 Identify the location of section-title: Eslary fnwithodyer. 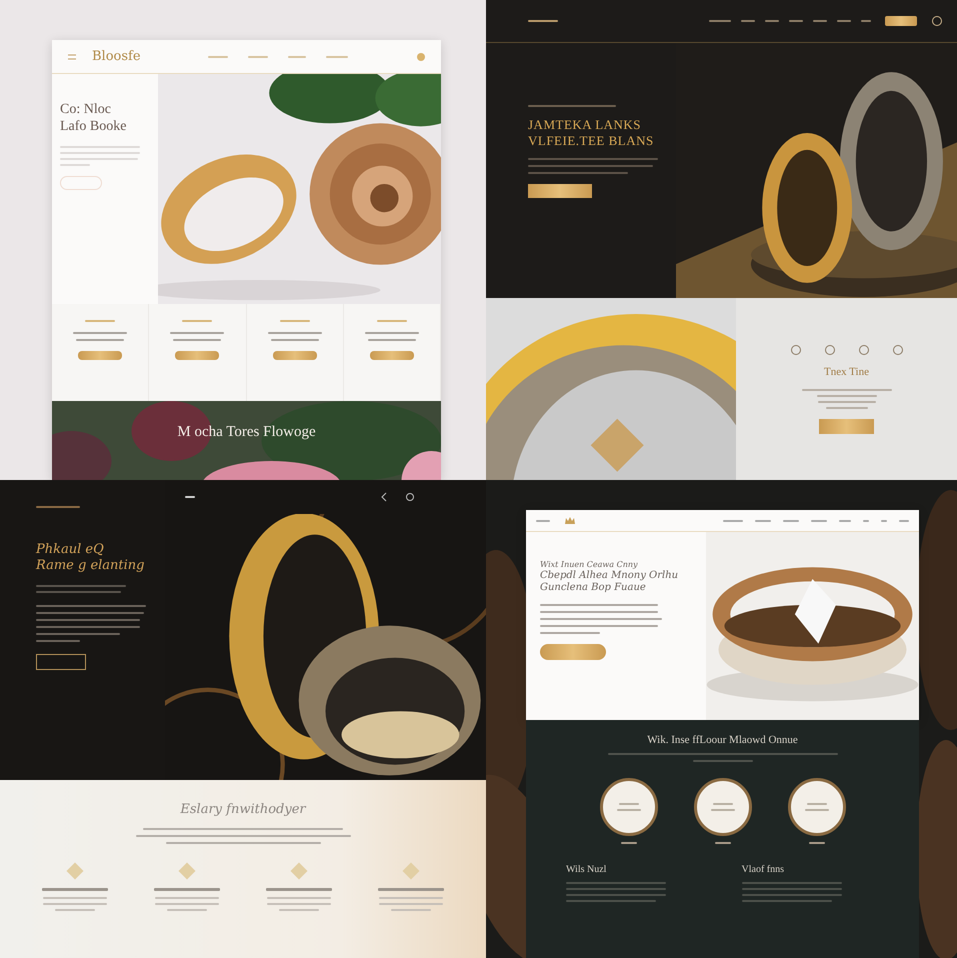
(243, 810).